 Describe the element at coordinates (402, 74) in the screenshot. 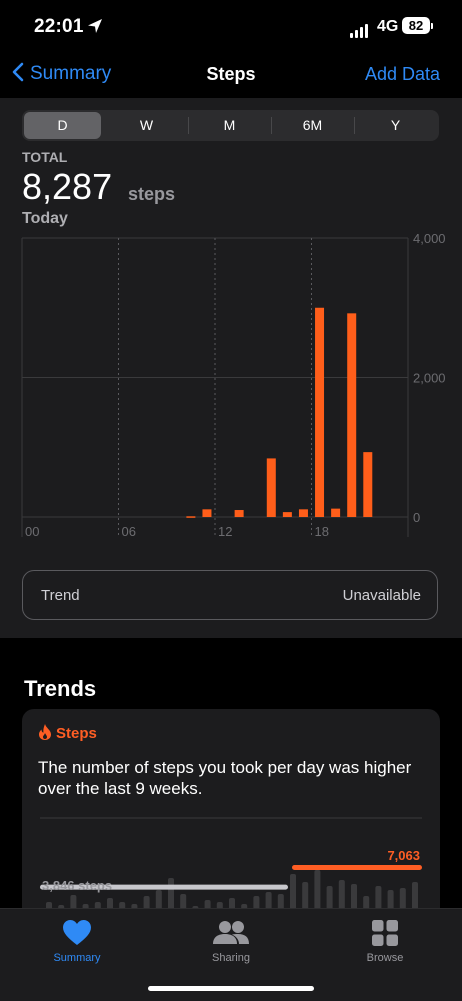

I see `add-data-button: Add Data` at that location.